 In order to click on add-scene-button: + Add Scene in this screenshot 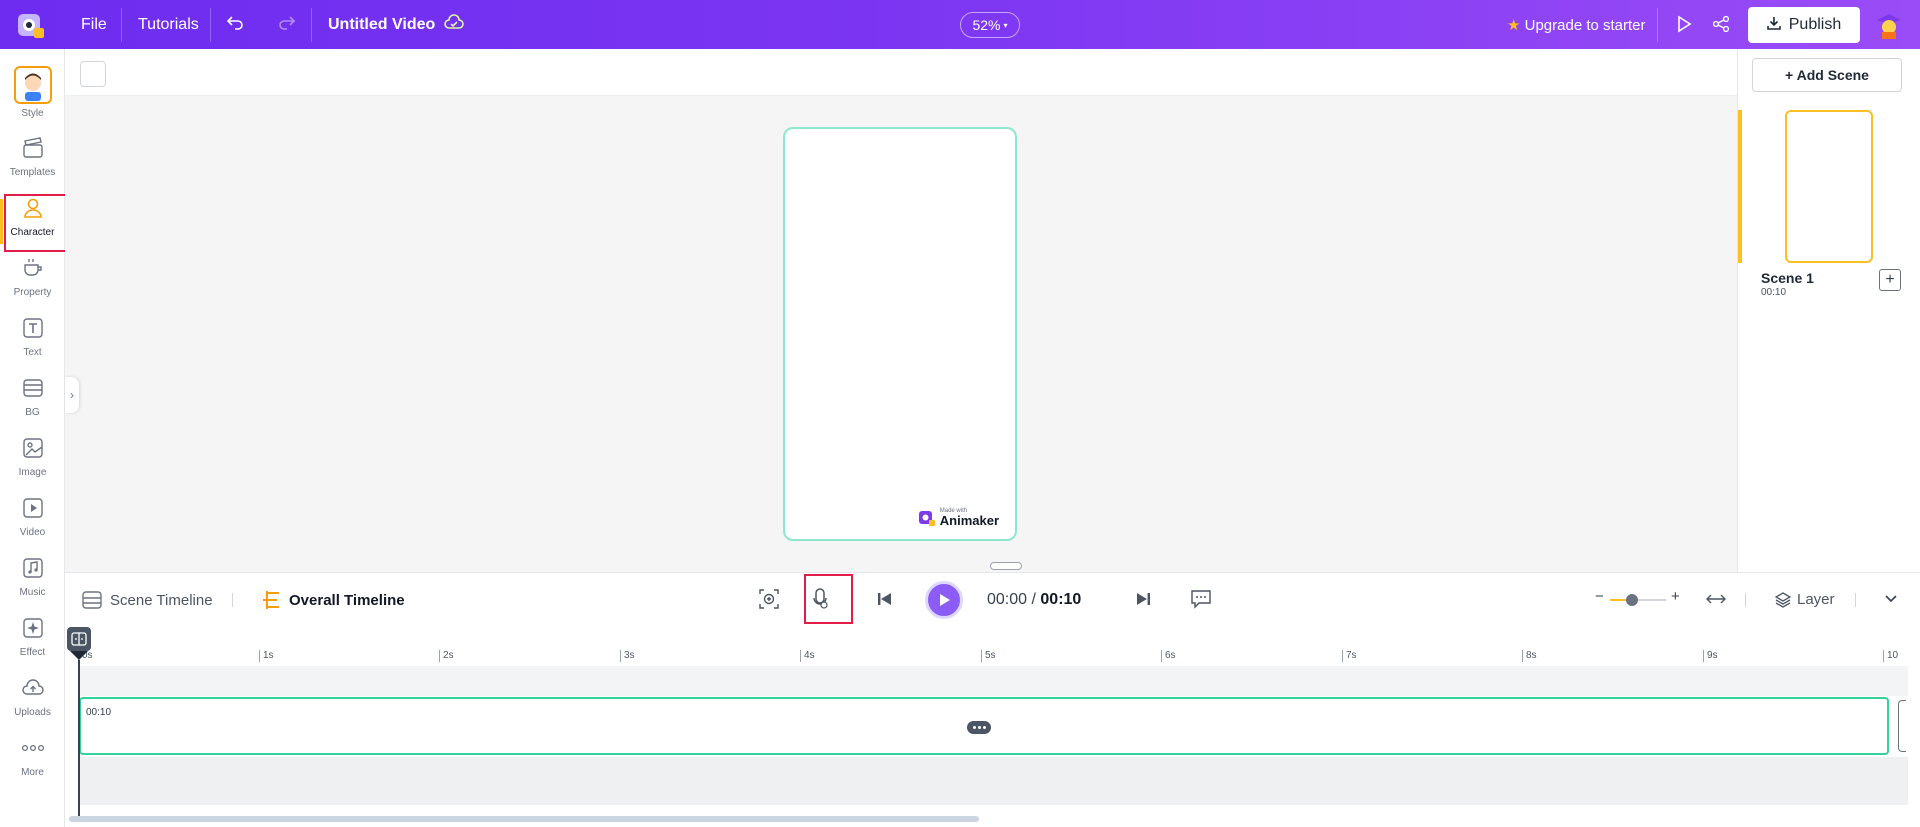, I will do `click(1827, 75)`.